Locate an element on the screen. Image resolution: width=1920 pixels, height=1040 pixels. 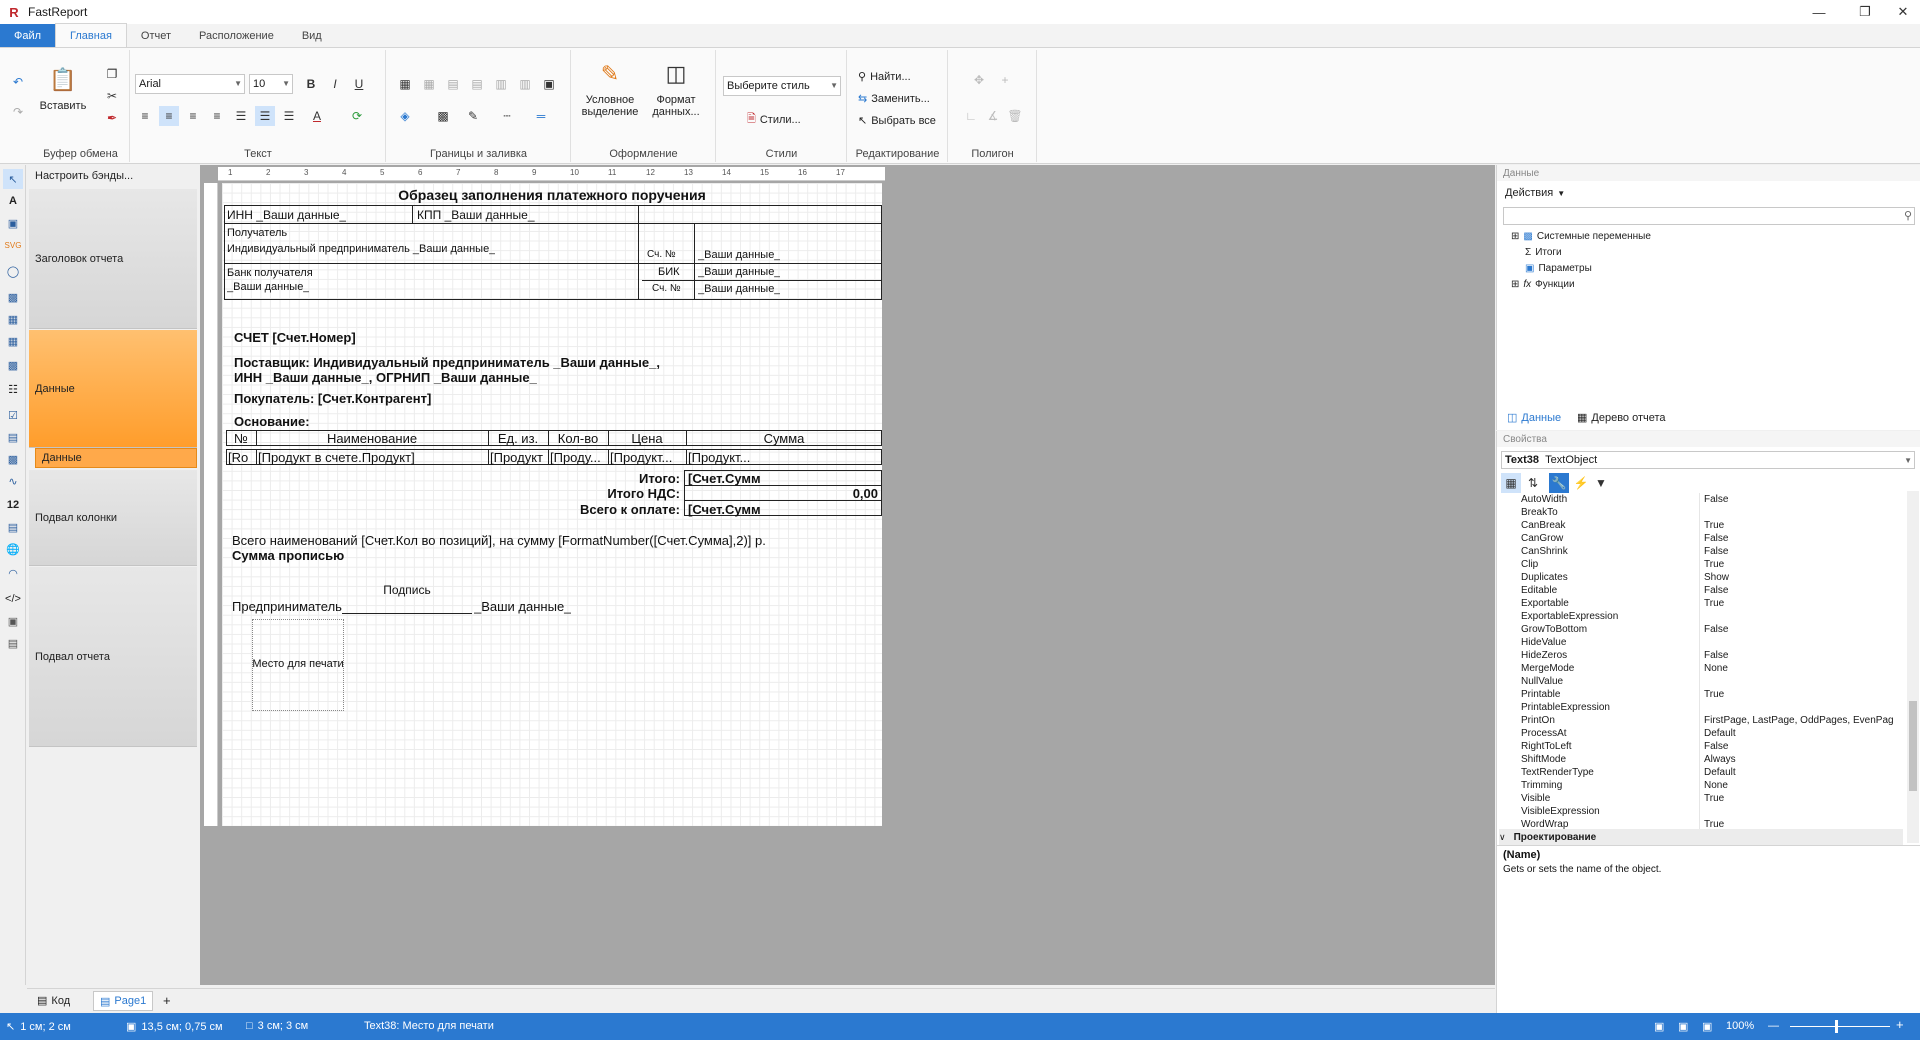
property-row: CanBreak True is located at coordinates (1713, 525).